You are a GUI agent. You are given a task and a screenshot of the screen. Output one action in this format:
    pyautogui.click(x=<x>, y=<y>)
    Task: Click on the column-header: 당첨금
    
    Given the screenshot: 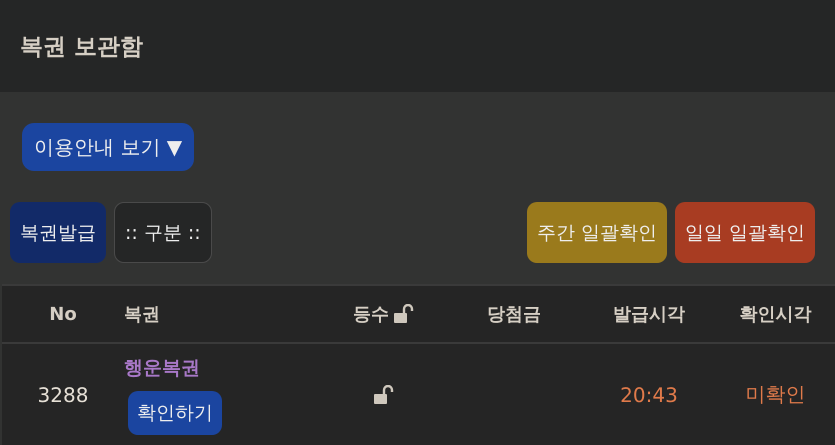 What is the action you would take?
    pyautogui.click(x=514, y=314)
    